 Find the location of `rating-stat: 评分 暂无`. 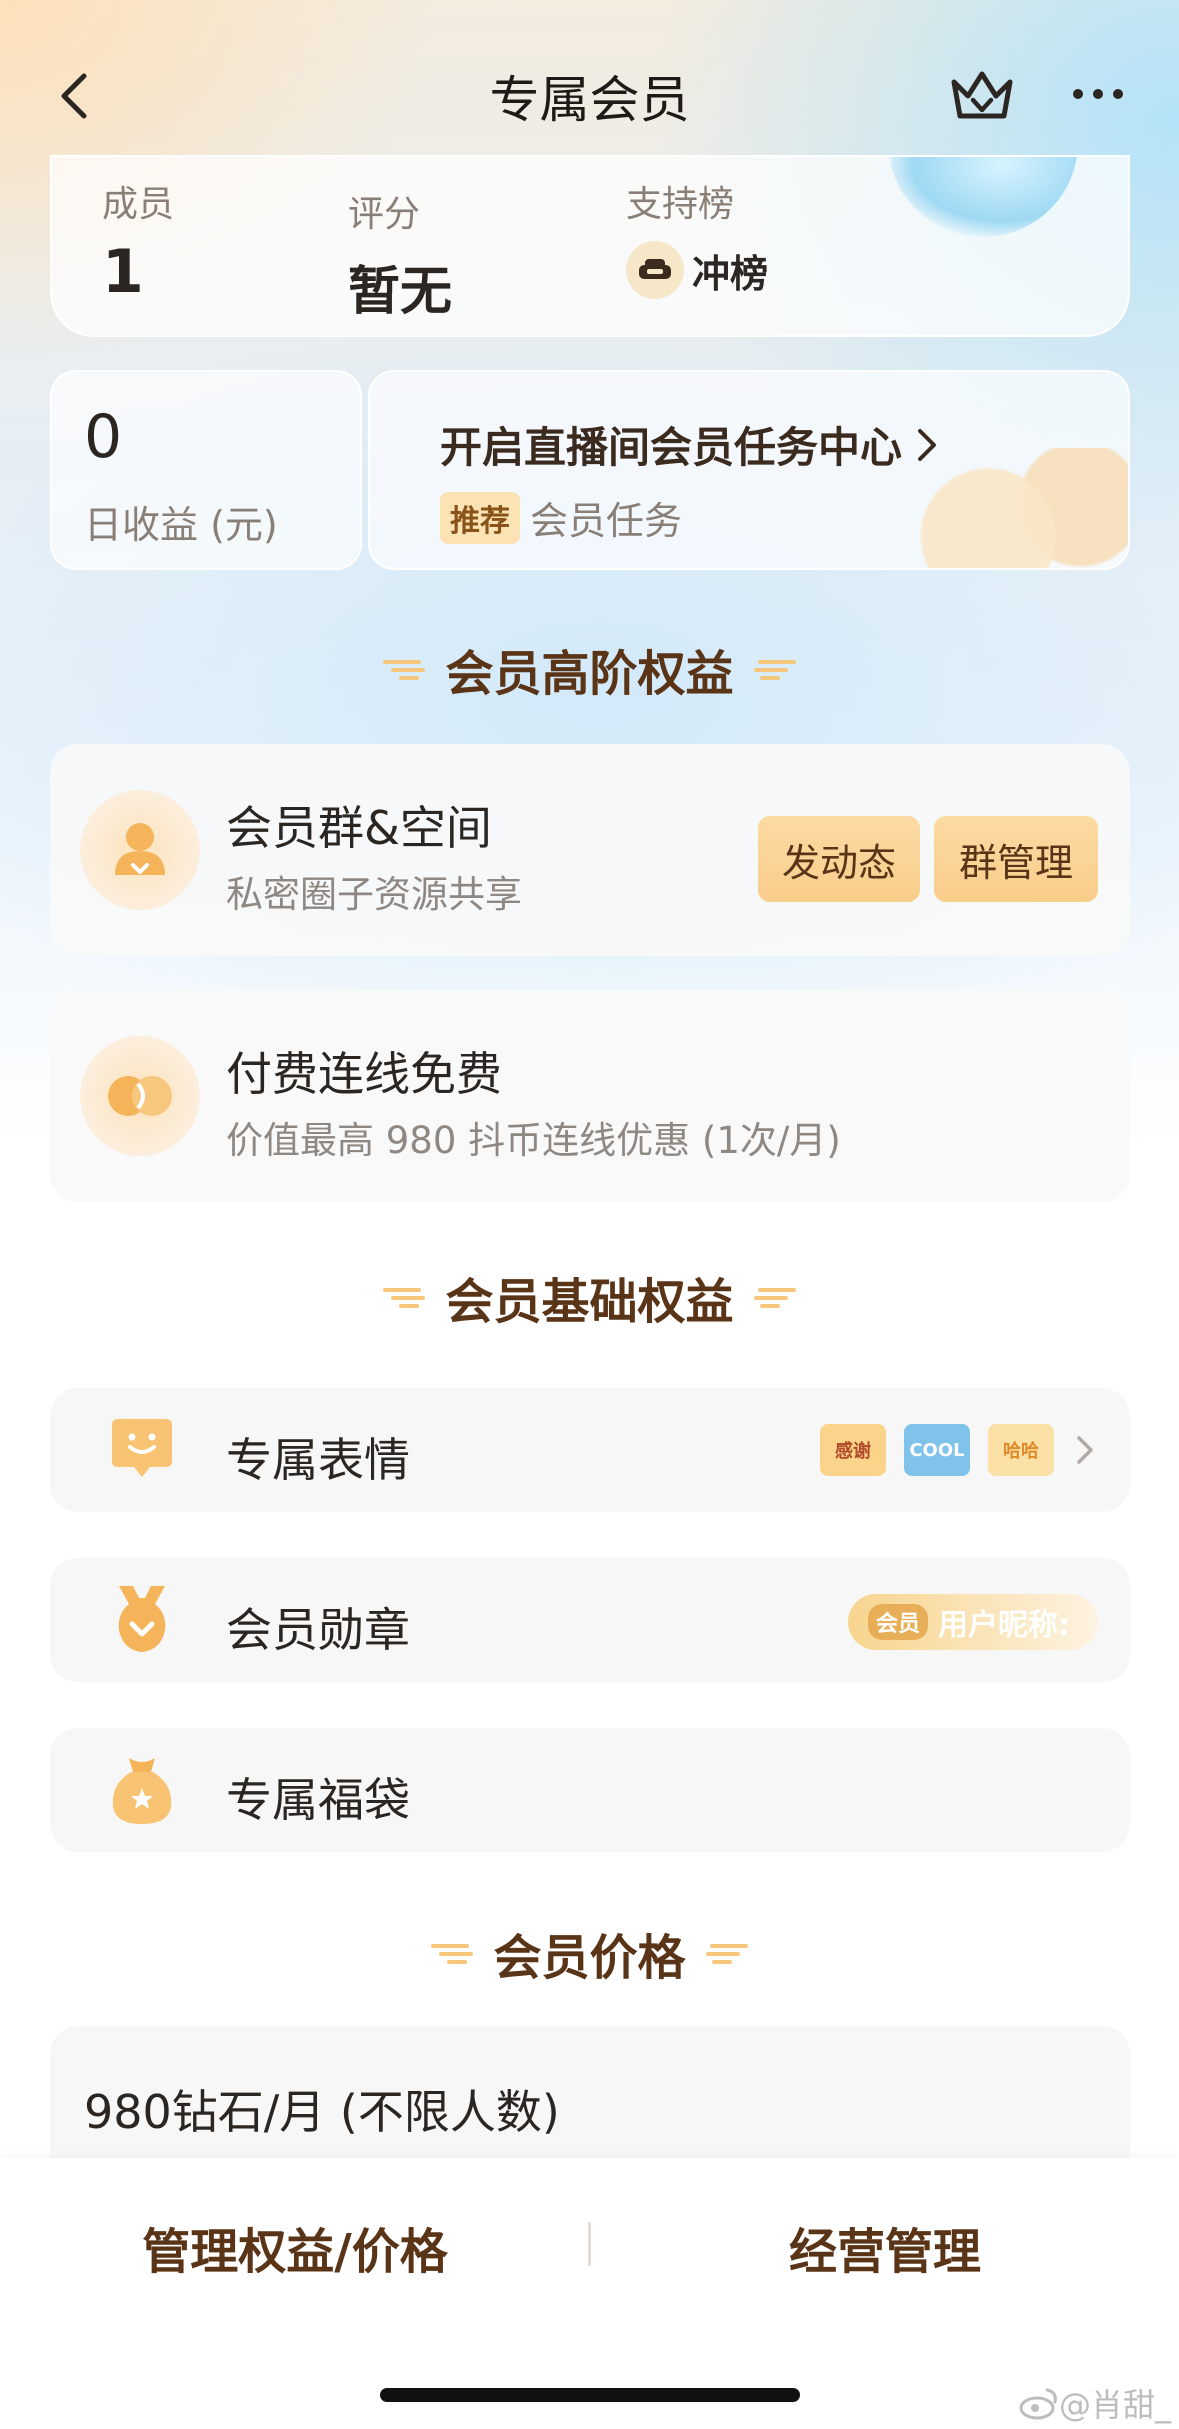

rating-stat: 评分 暂无 is located at coordinates (400, 254).